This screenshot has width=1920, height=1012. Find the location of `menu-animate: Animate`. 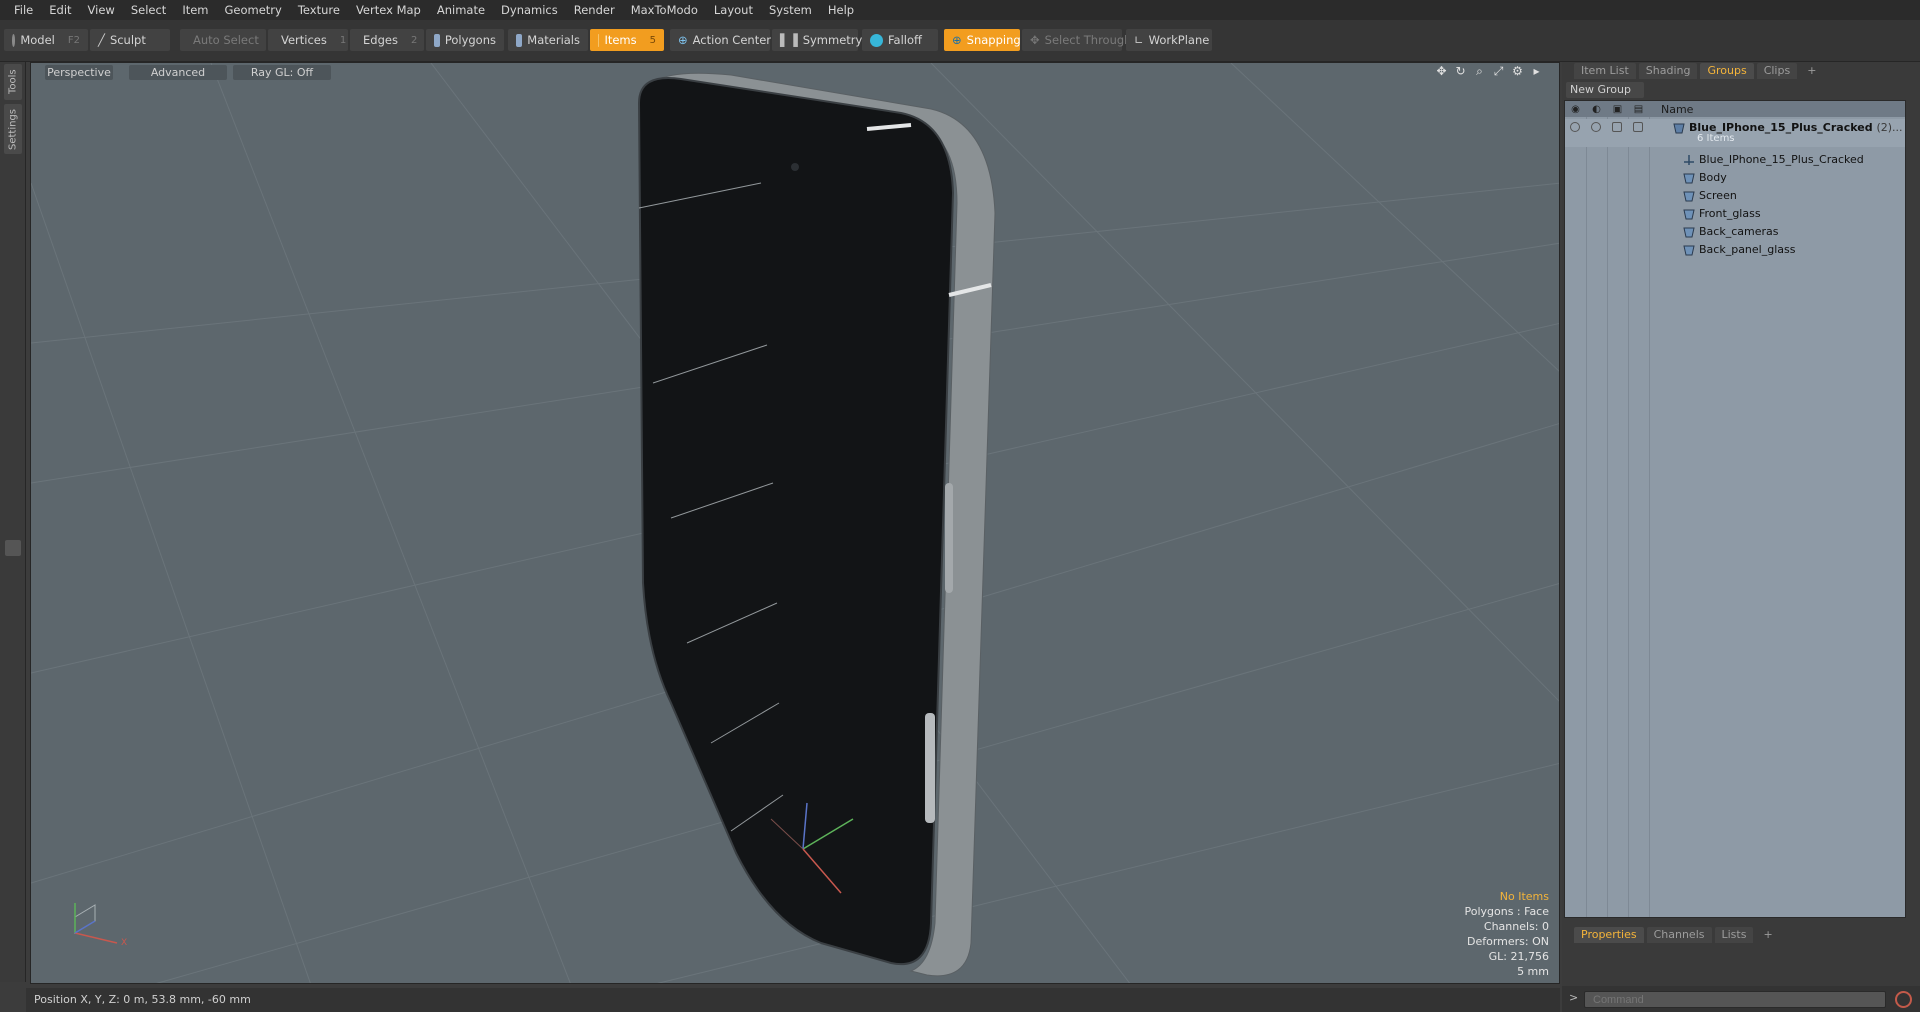

menu-animate: Animate is located at coordinates (461, 10).